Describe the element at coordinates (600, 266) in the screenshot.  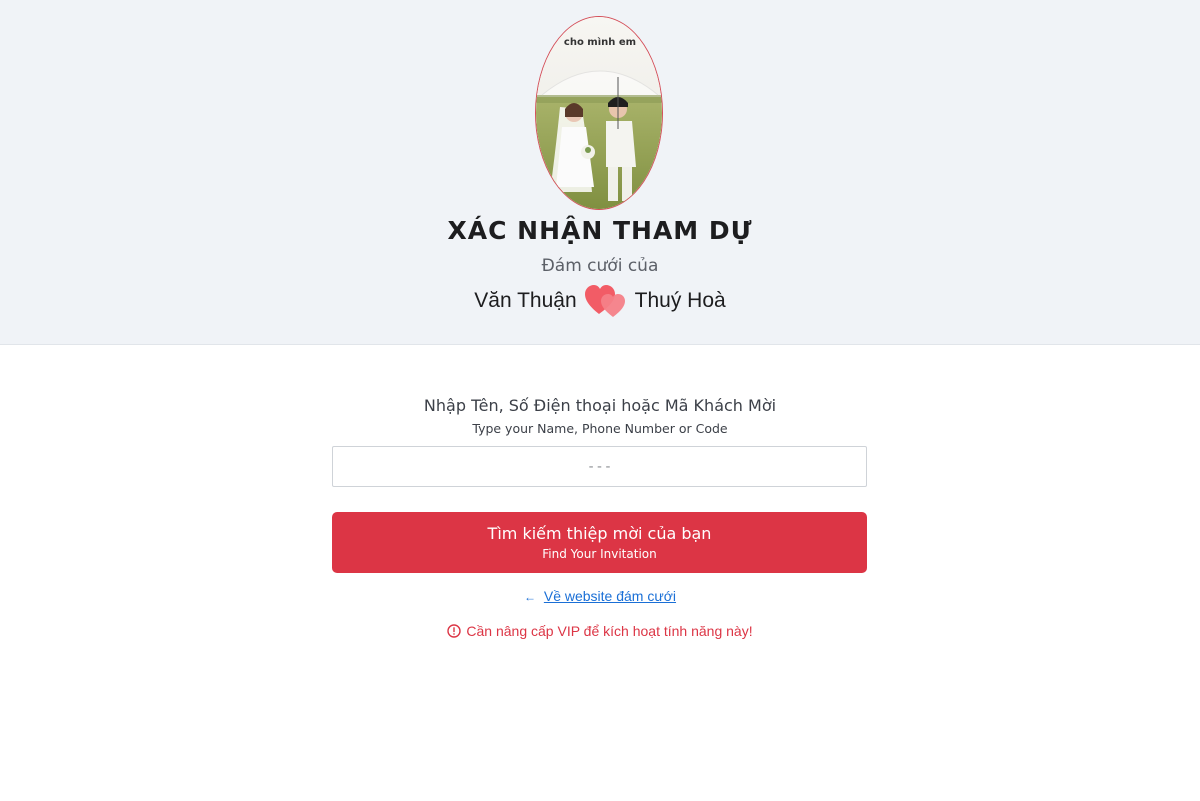
I see `page-subtitle: Đám cưới của` at that location.